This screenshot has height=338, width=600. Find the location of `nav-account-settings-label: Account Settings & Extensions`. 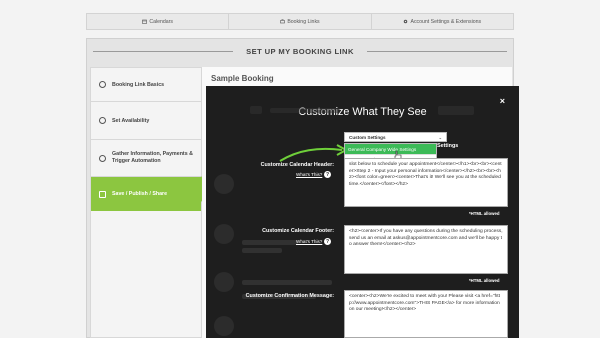

nav-account-settings-label: Account Settings & Extensions is located at coordinates (446, 21).